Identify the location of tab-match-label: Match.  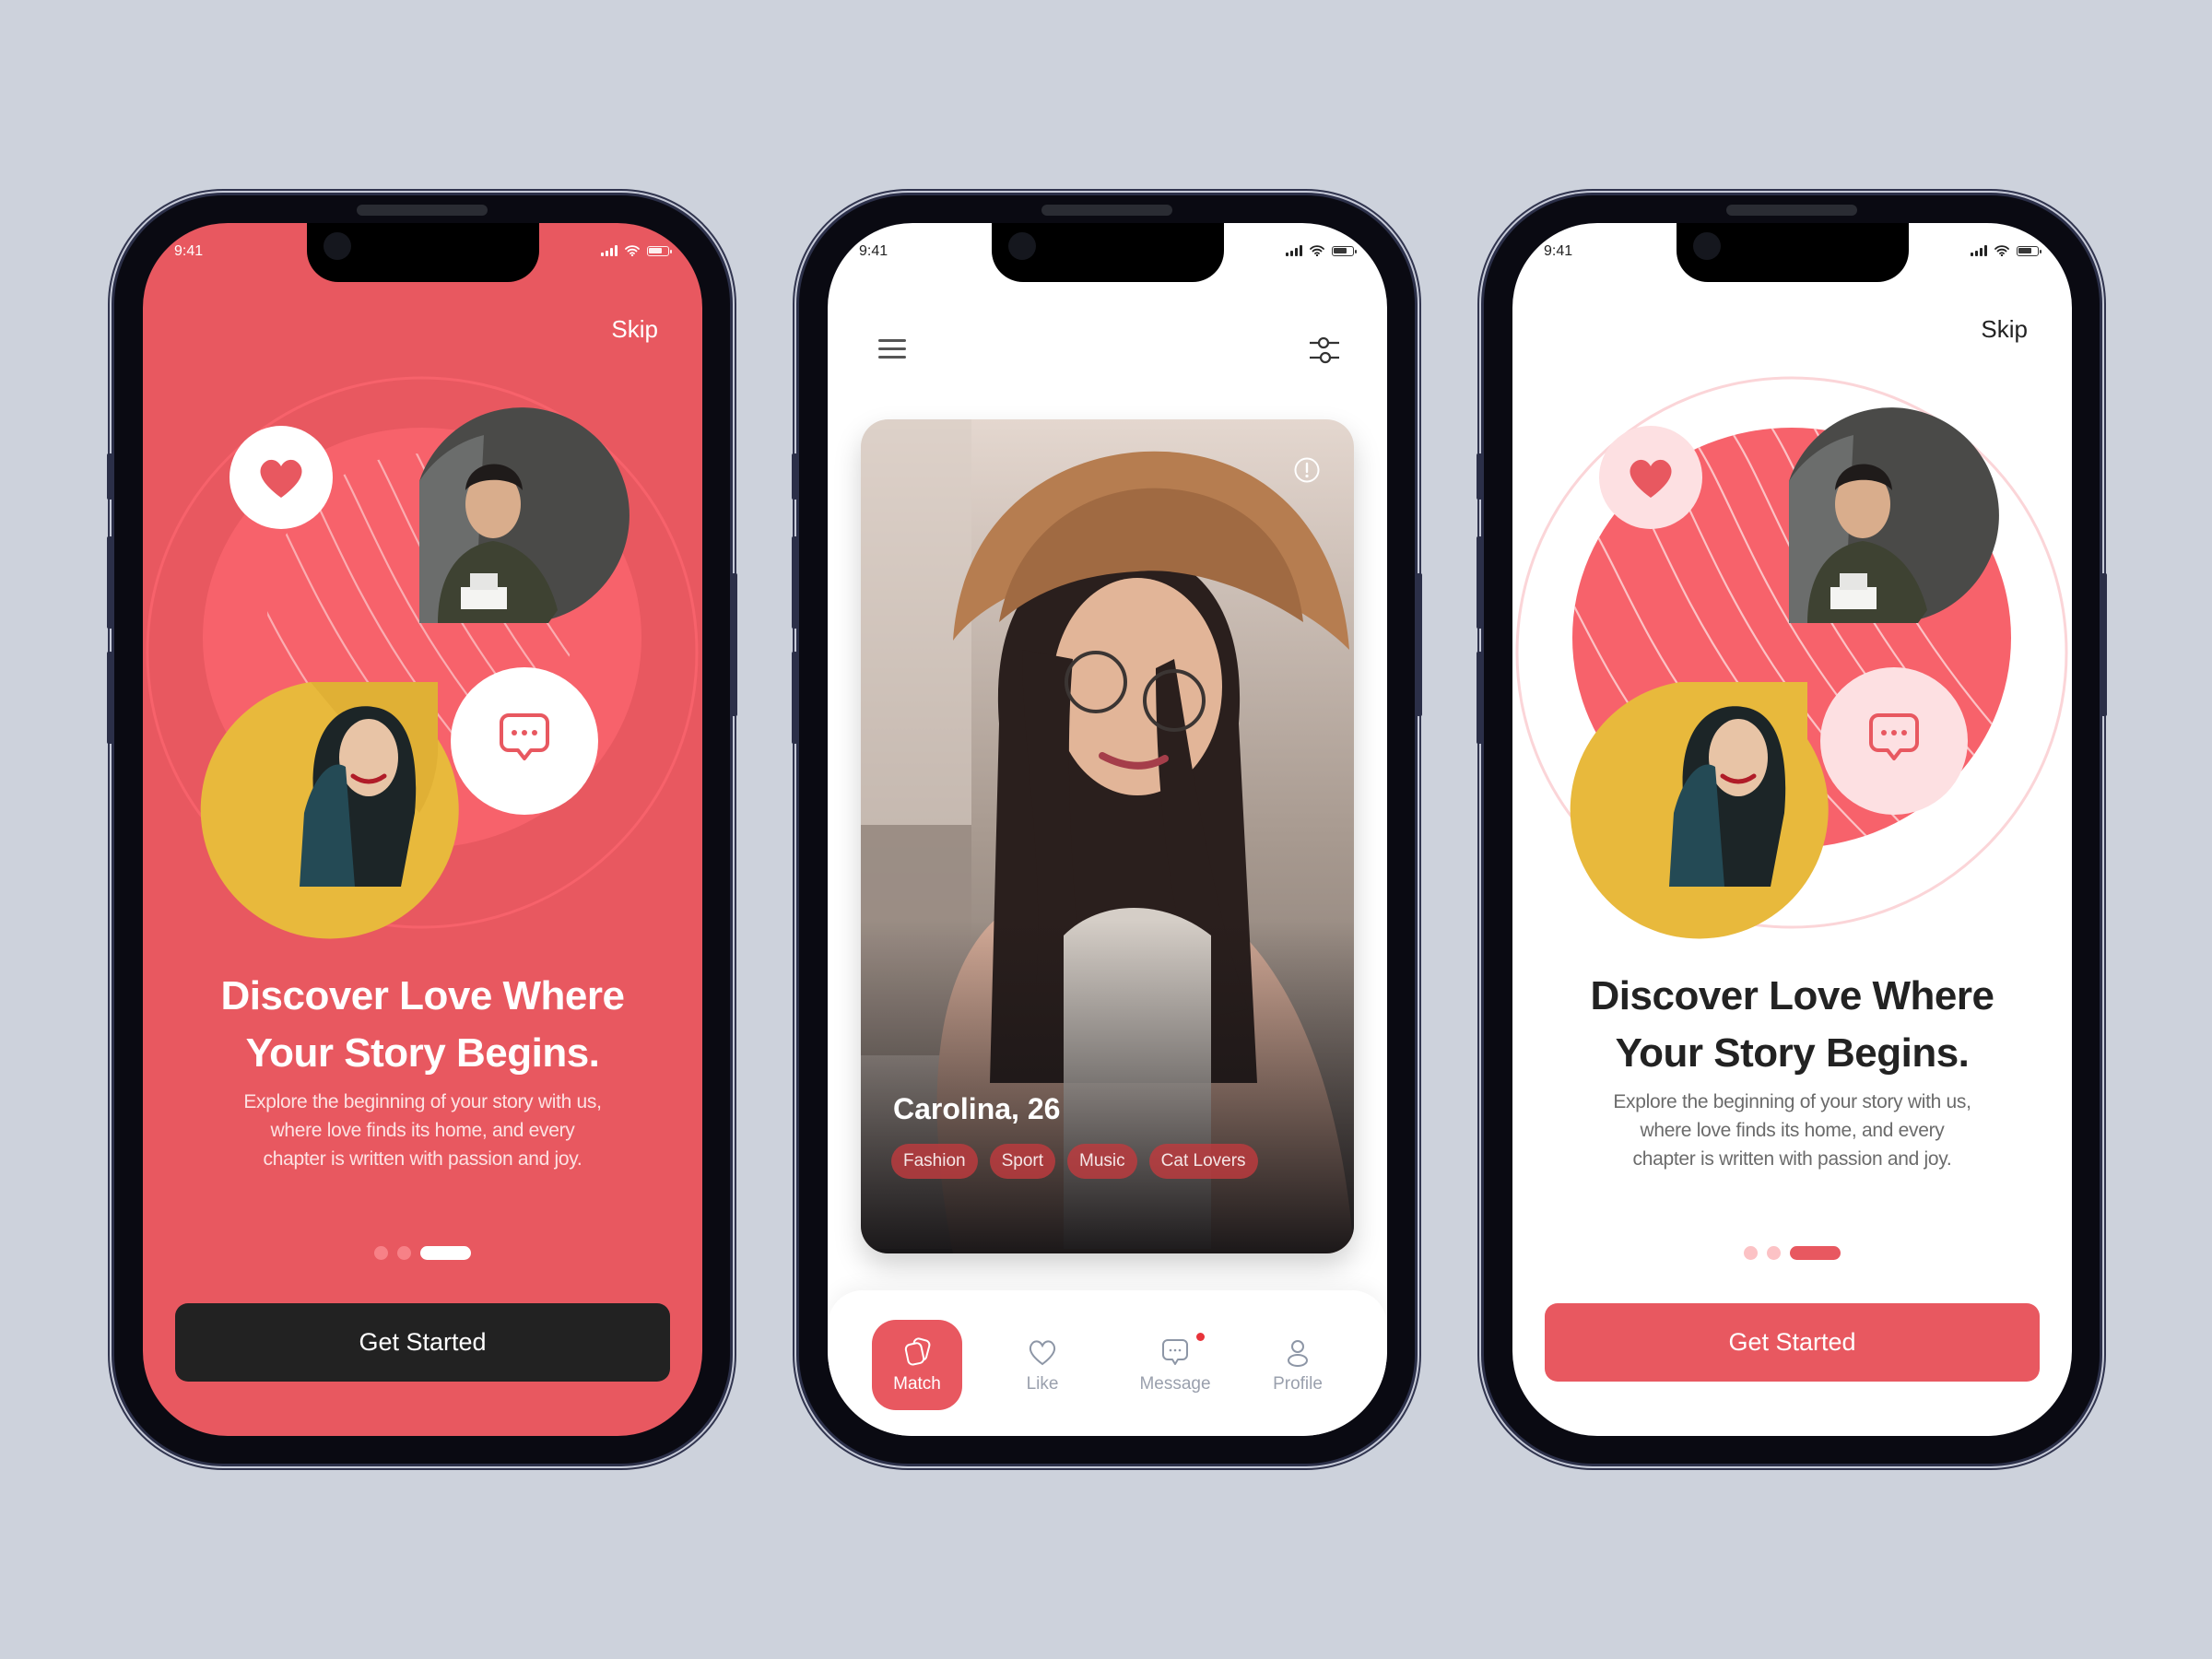
(917, 1384).